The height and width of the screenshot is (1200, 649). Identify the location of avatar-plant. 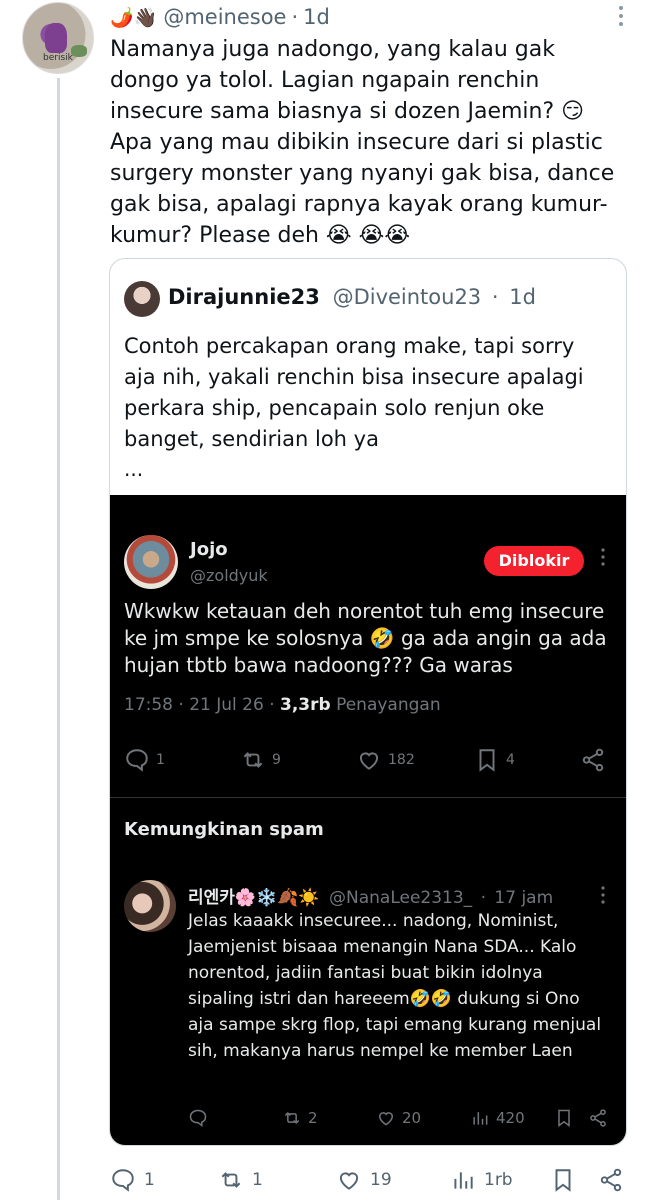
(79, 51).